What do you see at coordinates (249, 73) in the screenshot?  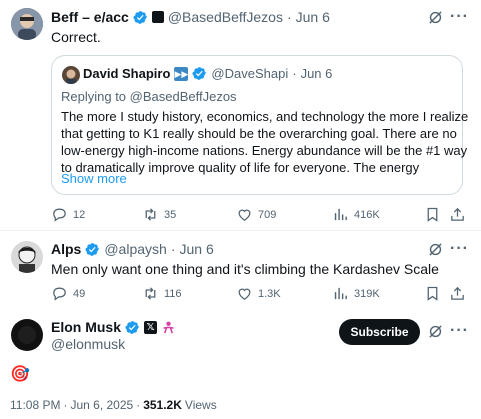 I see `handle: @DaveShapi` at bounding box center [249, 73].